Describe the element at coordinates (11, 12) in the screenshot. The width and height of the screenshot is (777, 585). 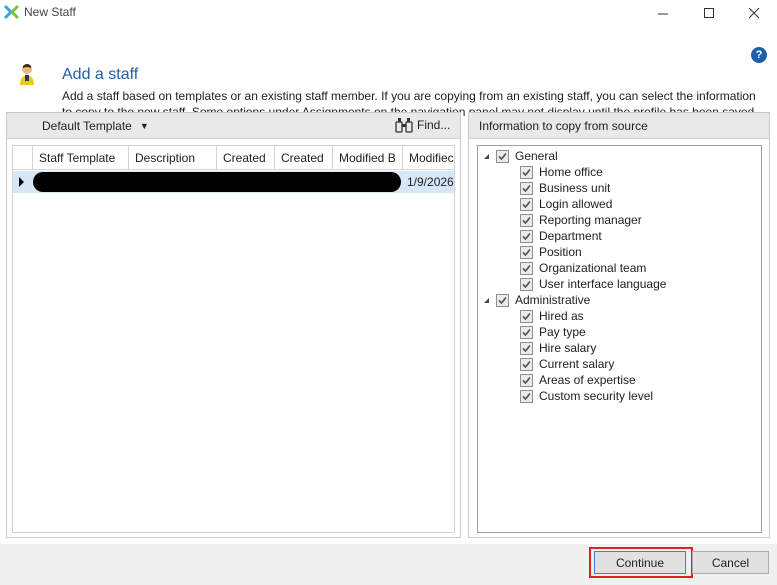
I see `app-logo-icon` at that location.